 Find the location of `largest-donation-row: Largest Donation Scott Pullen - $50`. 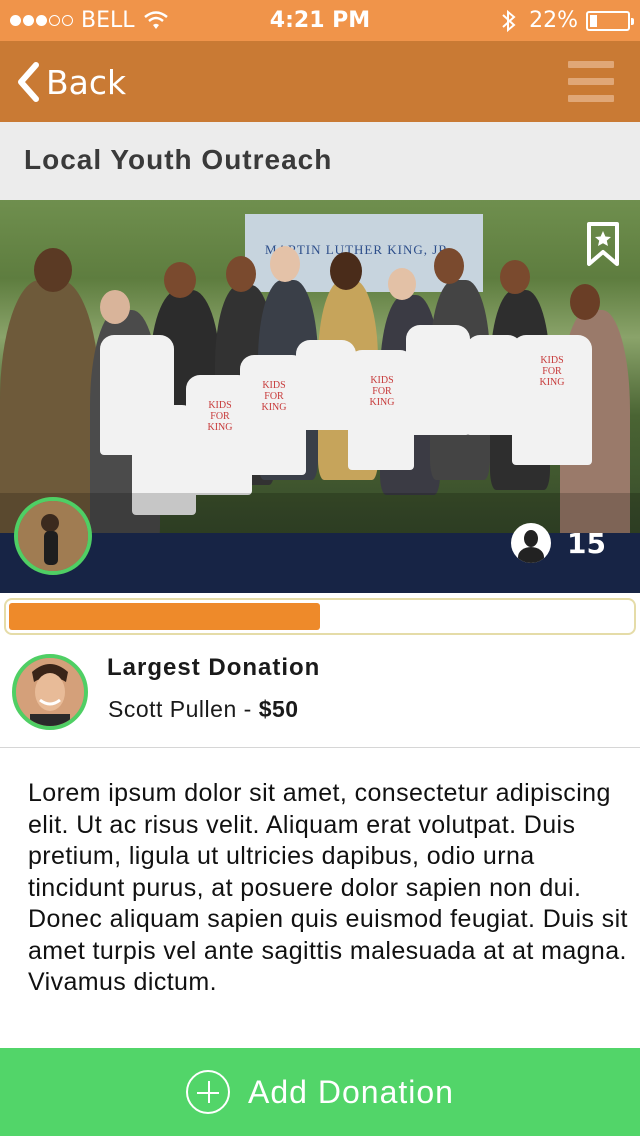

largest-donation-row: Largest Donation Scott Pullen - $50 is located at coordinates (320, 694).